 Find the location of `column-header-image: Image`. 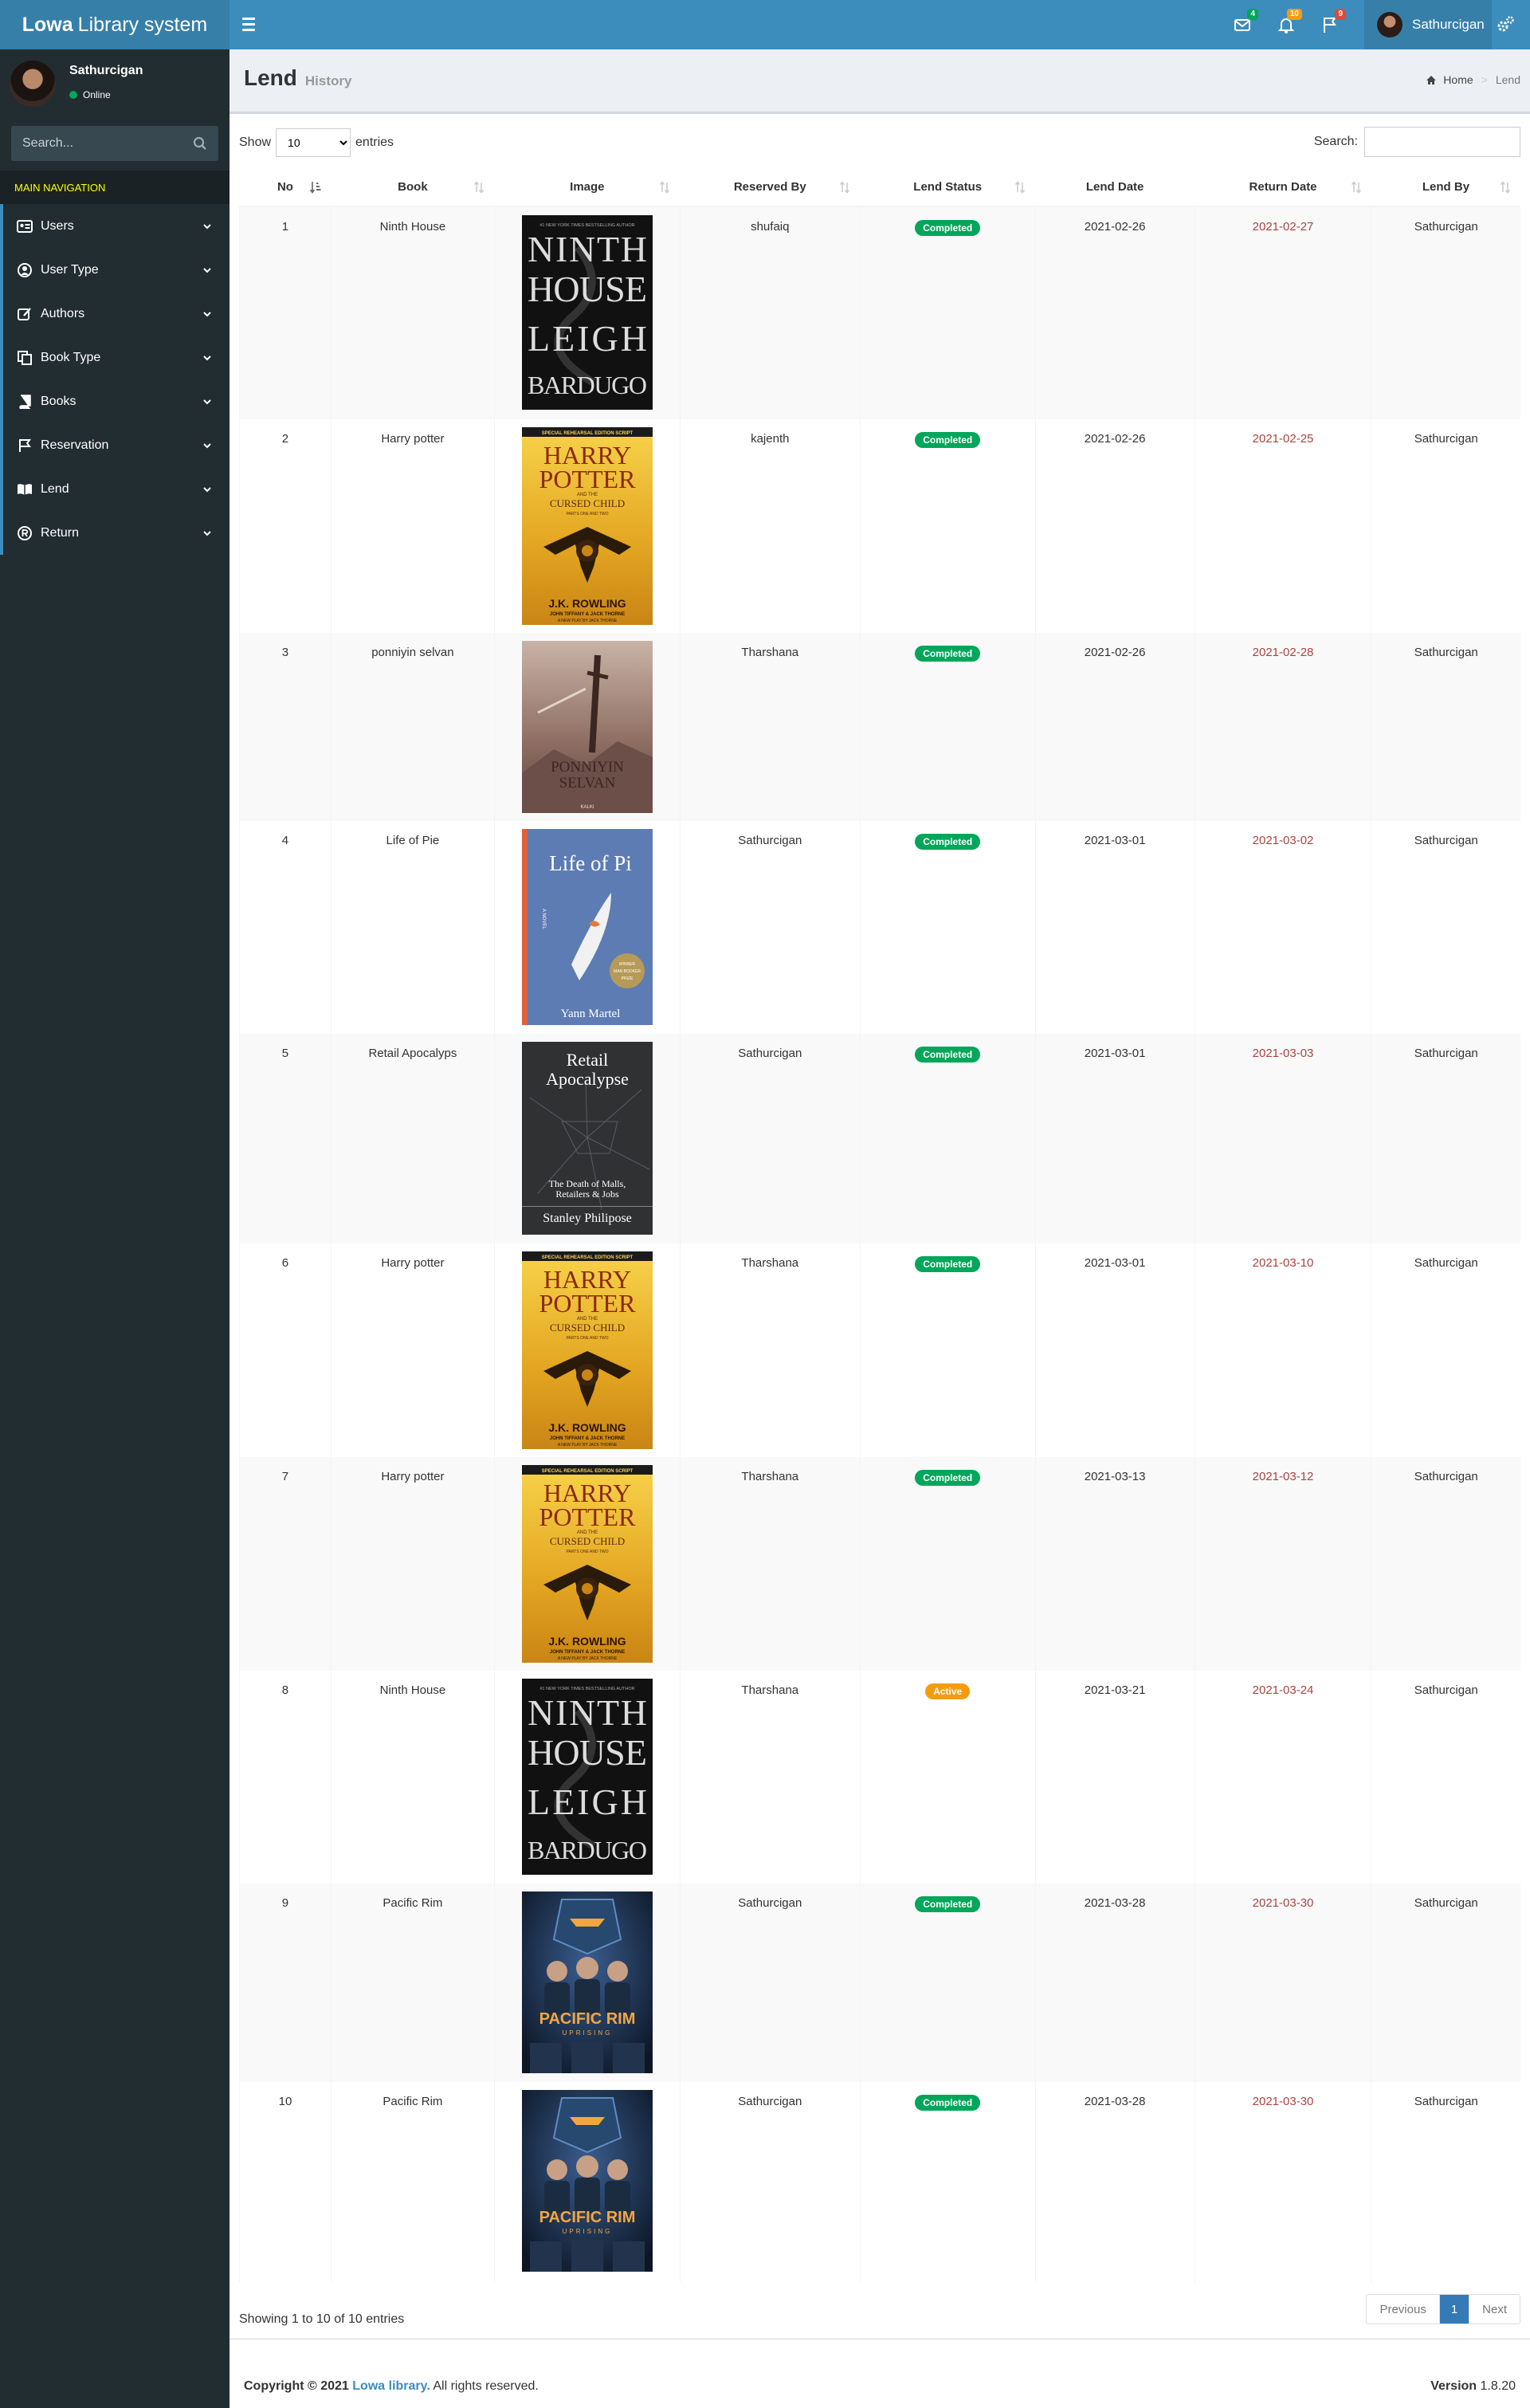

column-header-image: Image is located at coordinates (587, 187).